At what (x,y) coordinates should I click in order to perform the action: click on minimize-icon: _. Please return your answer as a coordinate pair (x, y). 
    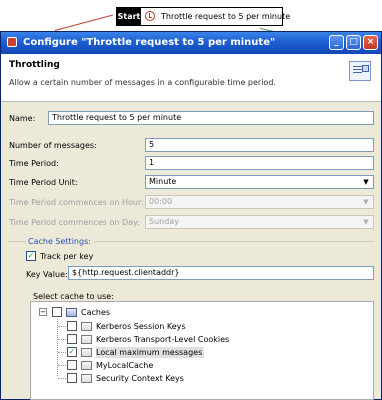
    Looking at the image, I should click on (336, 42).